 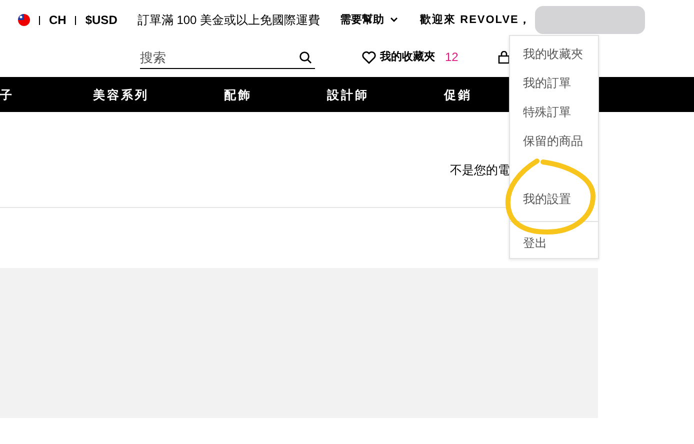 I want to click on search-icon, so click(x=305, y=57).